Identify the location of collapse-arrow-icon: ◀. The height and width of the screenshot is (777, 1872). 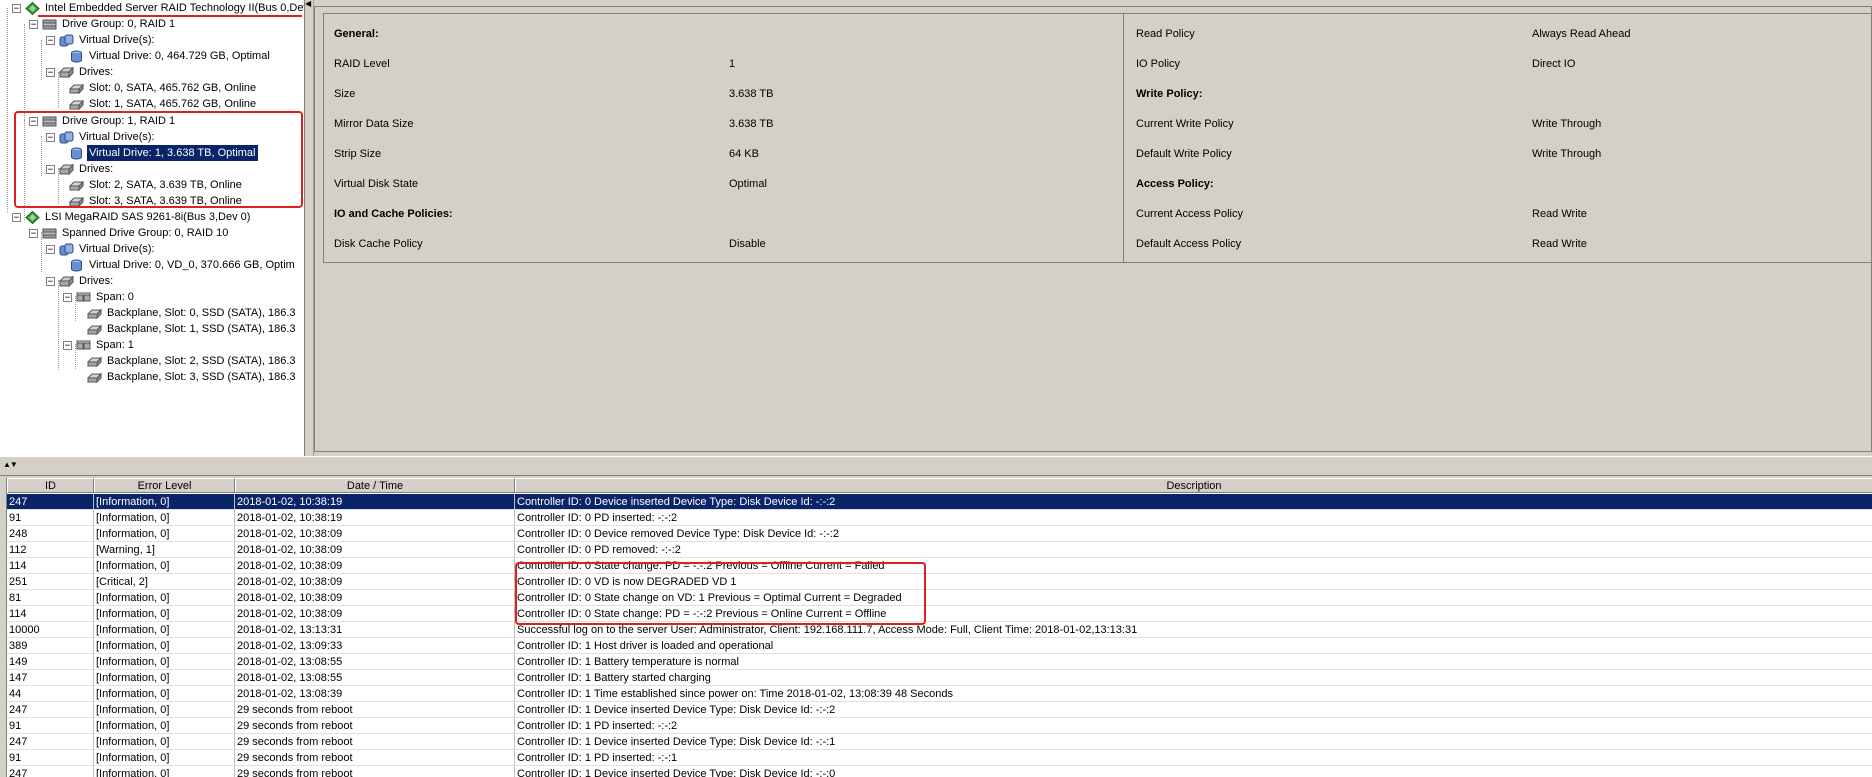
(308, 4).